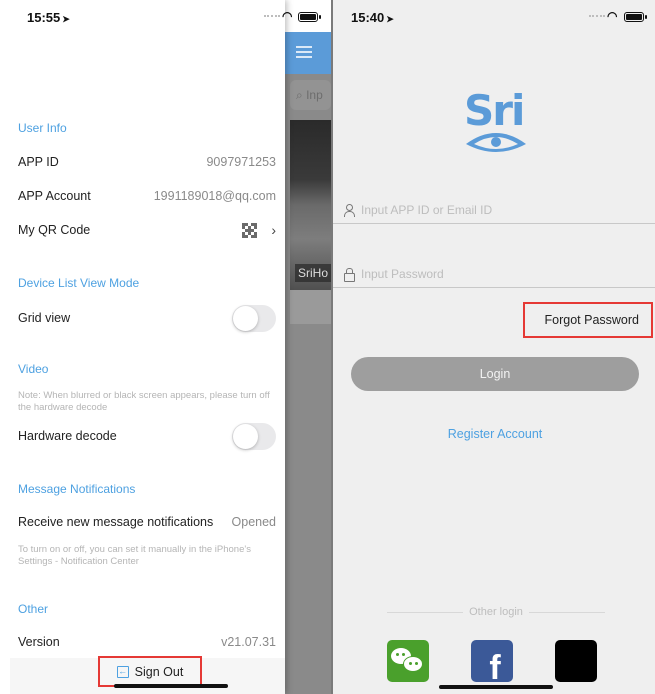 Image resolution: width=655 pixels, height=694 pixels. What do you see at coordinates (142, 16) in the screenshot?
I see `status-bar: 15:55 ➤` at bounding box center [142, 16].